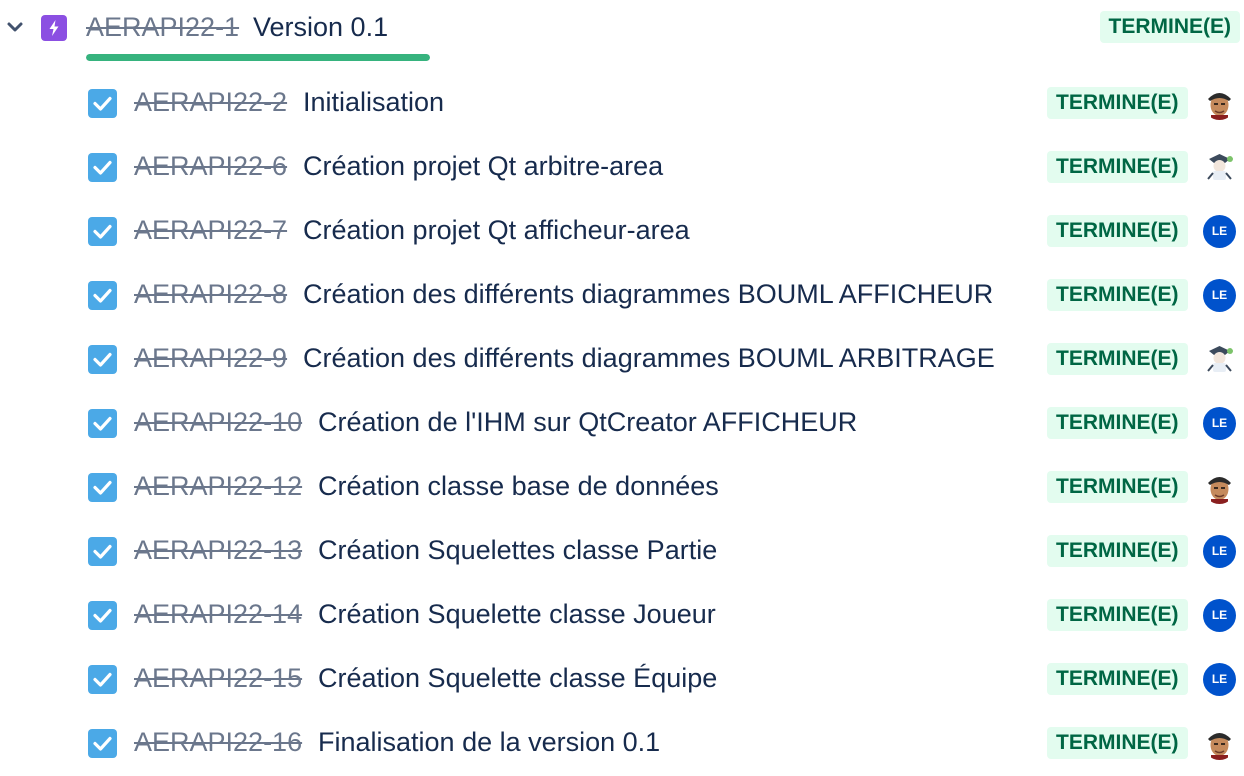 This screenshot has width=1244, height=776. I want to click on issue-key-link: AERAPI22-15, so click(218, 678).